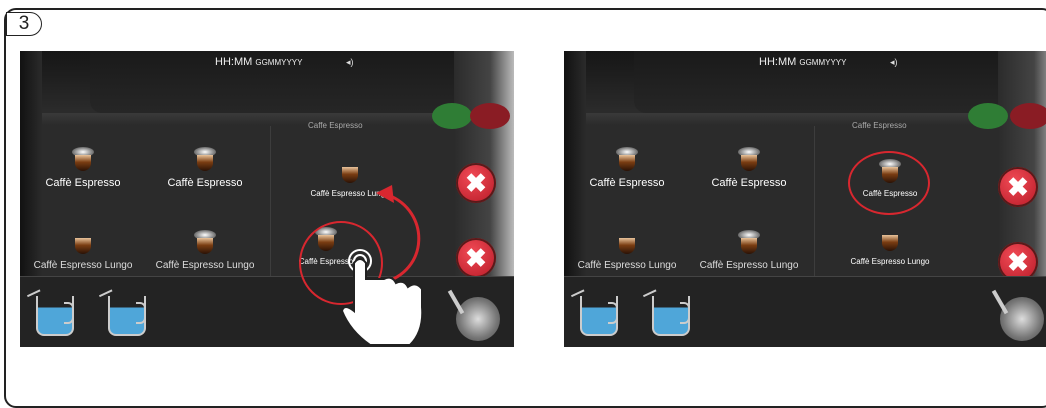 The image size is (1046, 408). Describe the element at coordinates (24, 24) in the screenshot. I see `step-number: 3` at that location.